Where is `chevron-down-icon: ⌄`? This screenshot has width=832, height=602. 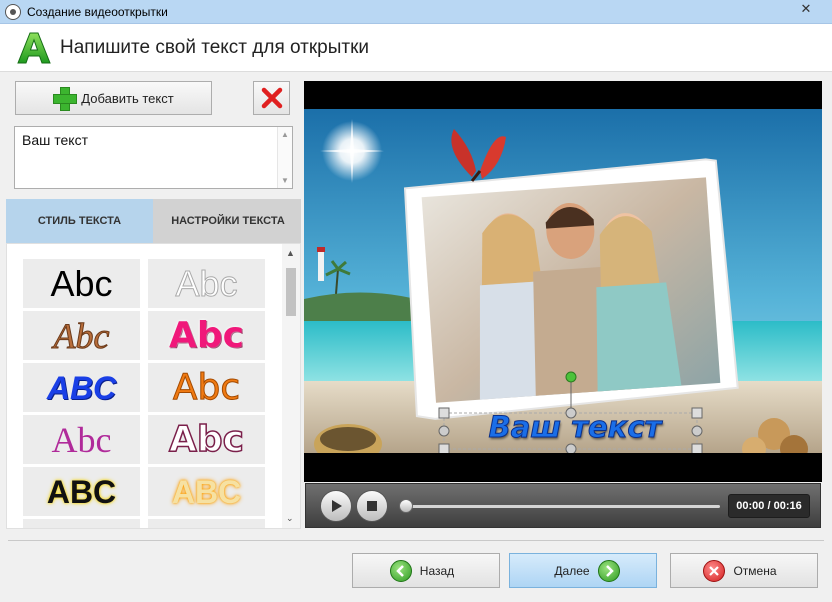 chevron-down-icon: ⌄ is located at coordinates (290, 518).